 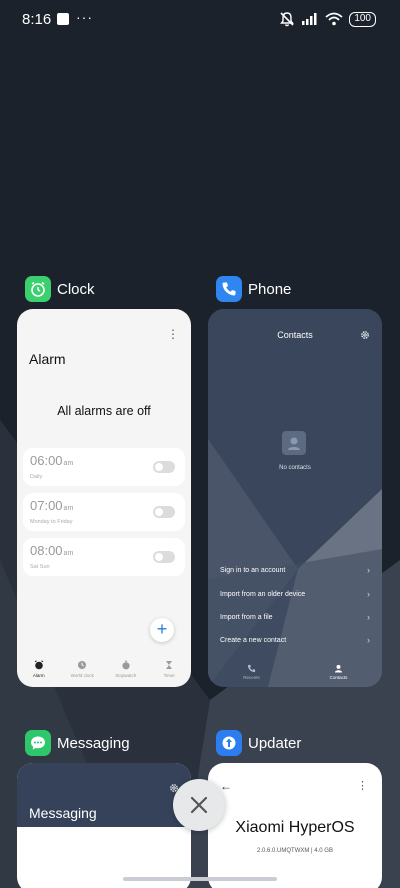 What do you see at coordinates (275, 743) in the screenshot?
I see `app-name: Updater` at bounding box center [275, 743].